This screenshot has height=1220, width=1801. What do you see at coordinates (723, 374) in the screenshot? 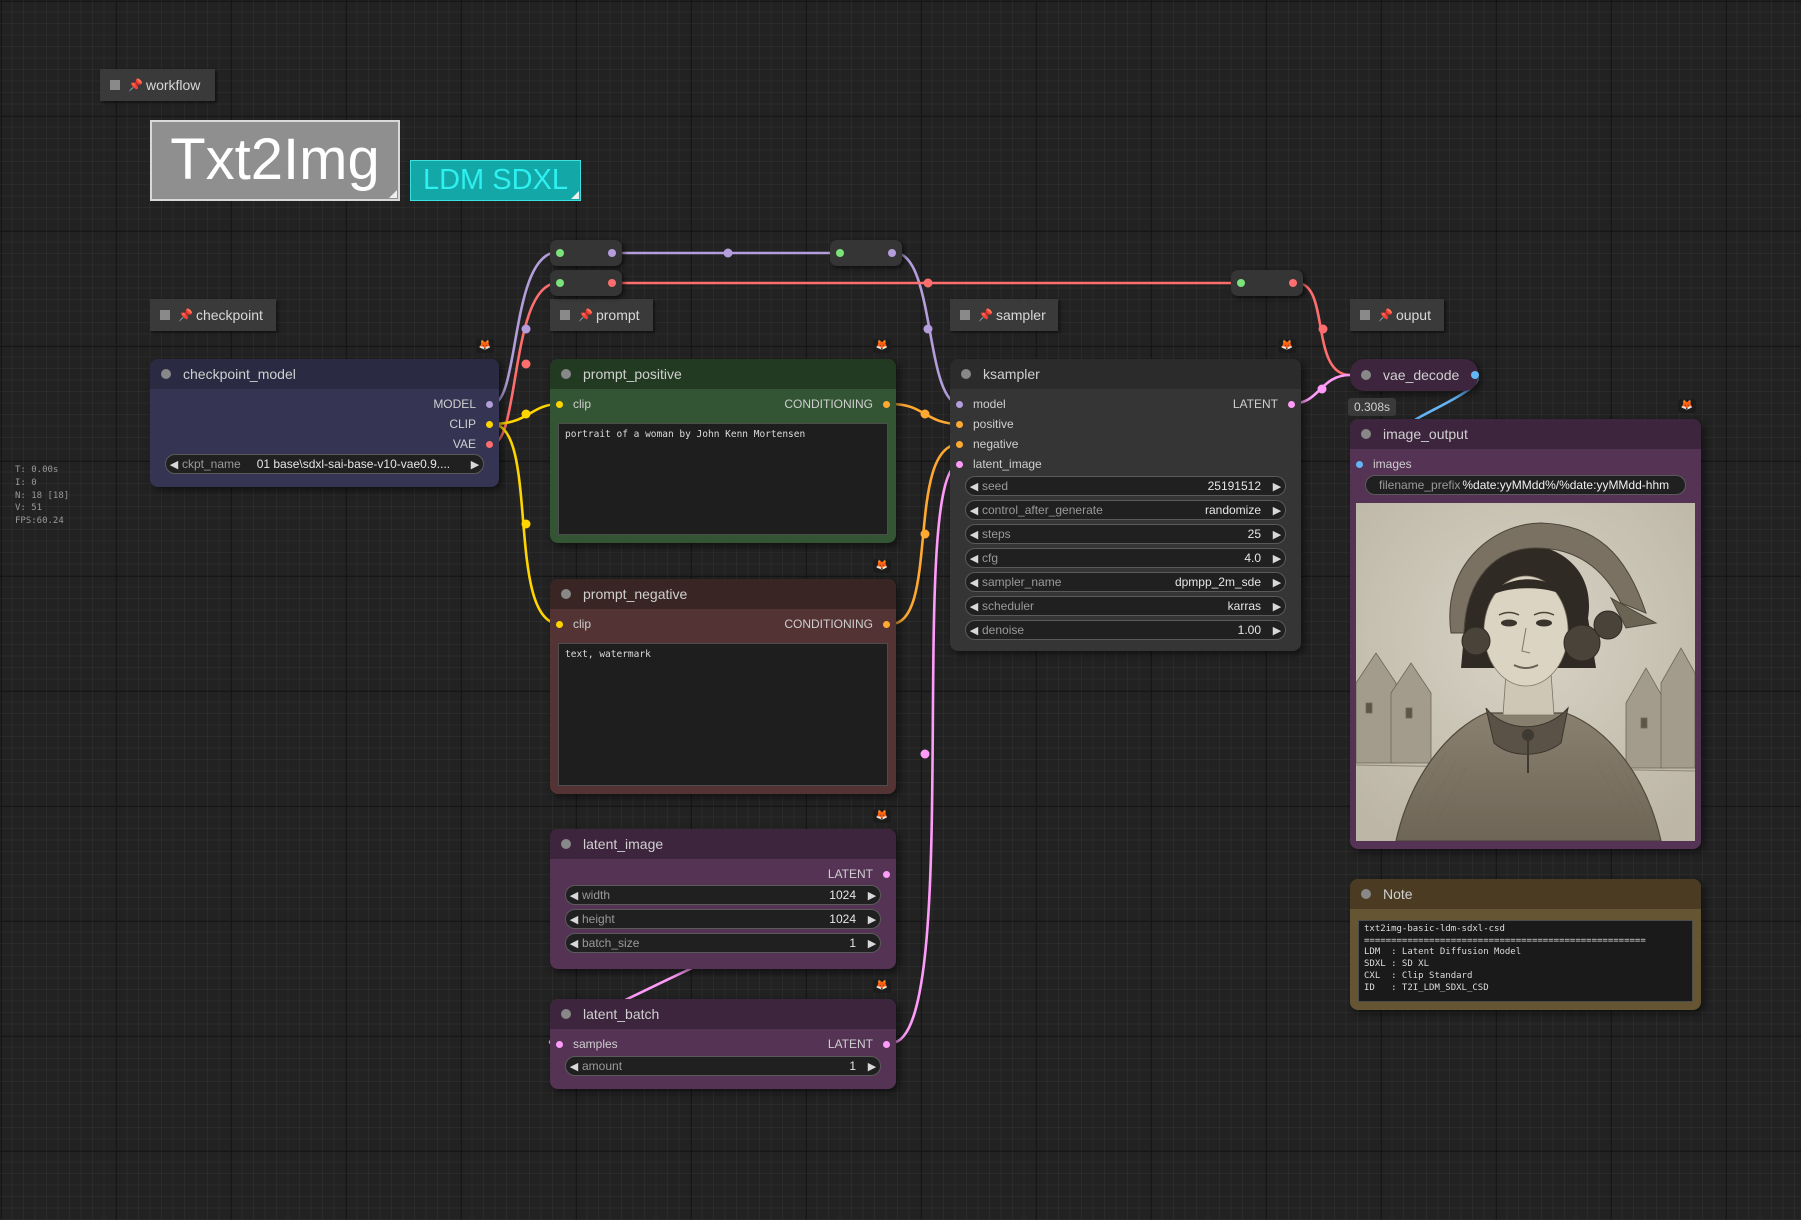
I see `node-header: prompt_positive` at bounding box center [723, 374].